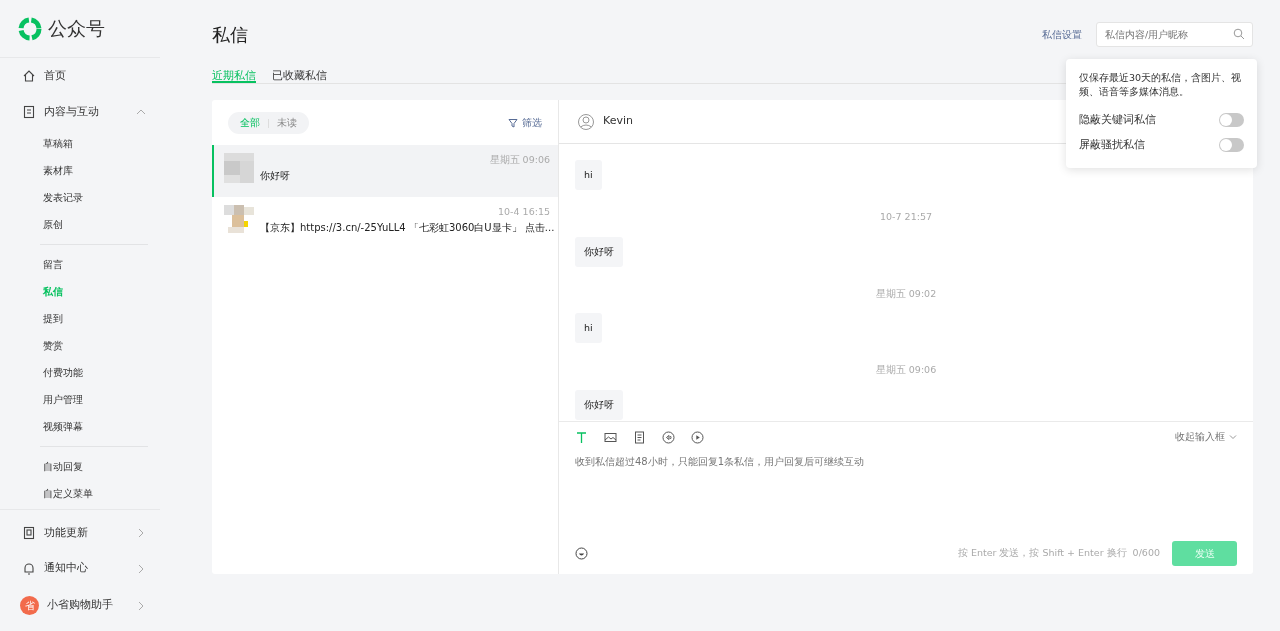 The height and width of the screenshot is (631, 1280). What do you see at coordinates (1042, 553) in the screenshot?
I see `input-hint: 按 Enter 发送，按 Shift + Enter 换行` at bounding box center [1042, 553].